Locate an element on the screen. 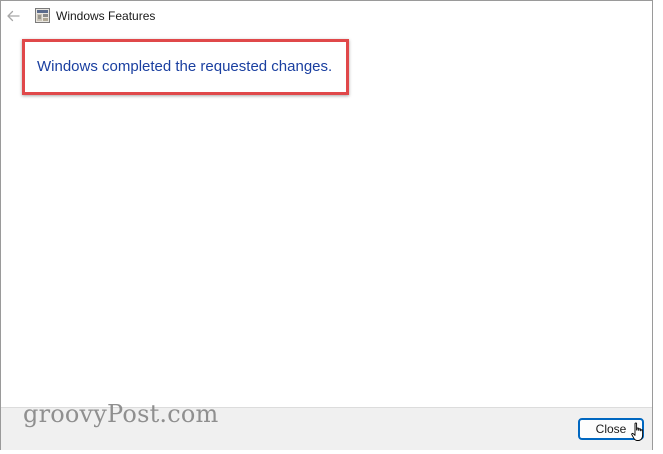 The width and height of the screenshot is (663, 454). title-bar: Windows Features is located at coordinates (326, 17).